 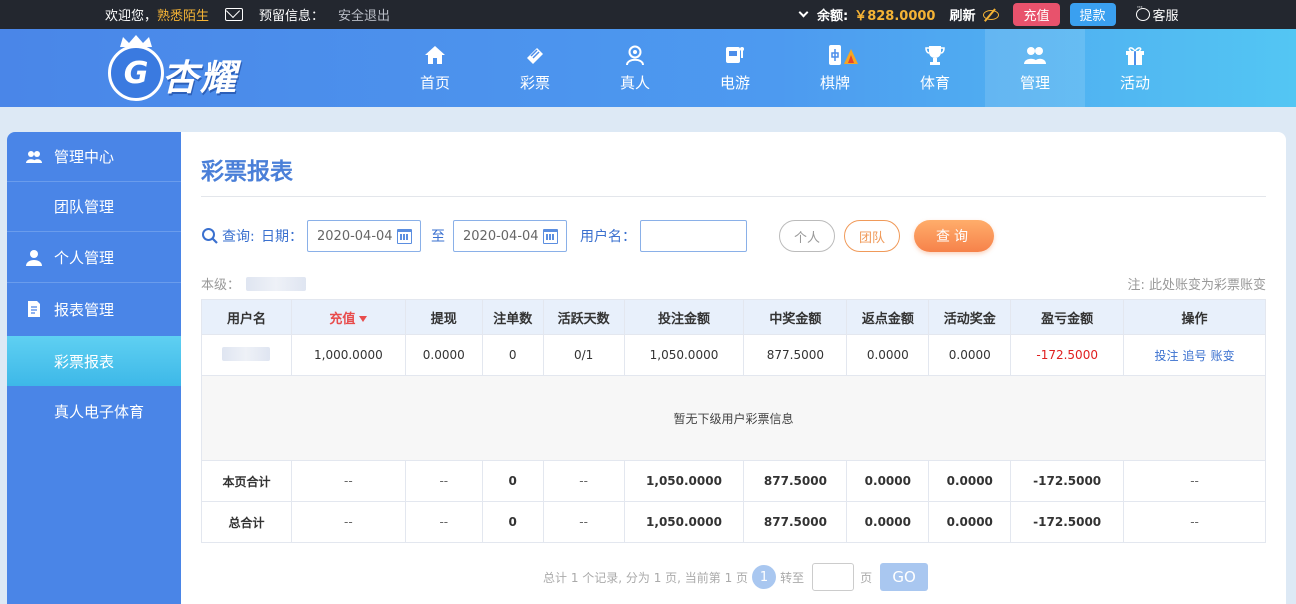 I want to click on go-button: GO, so click(x=904, y=577).